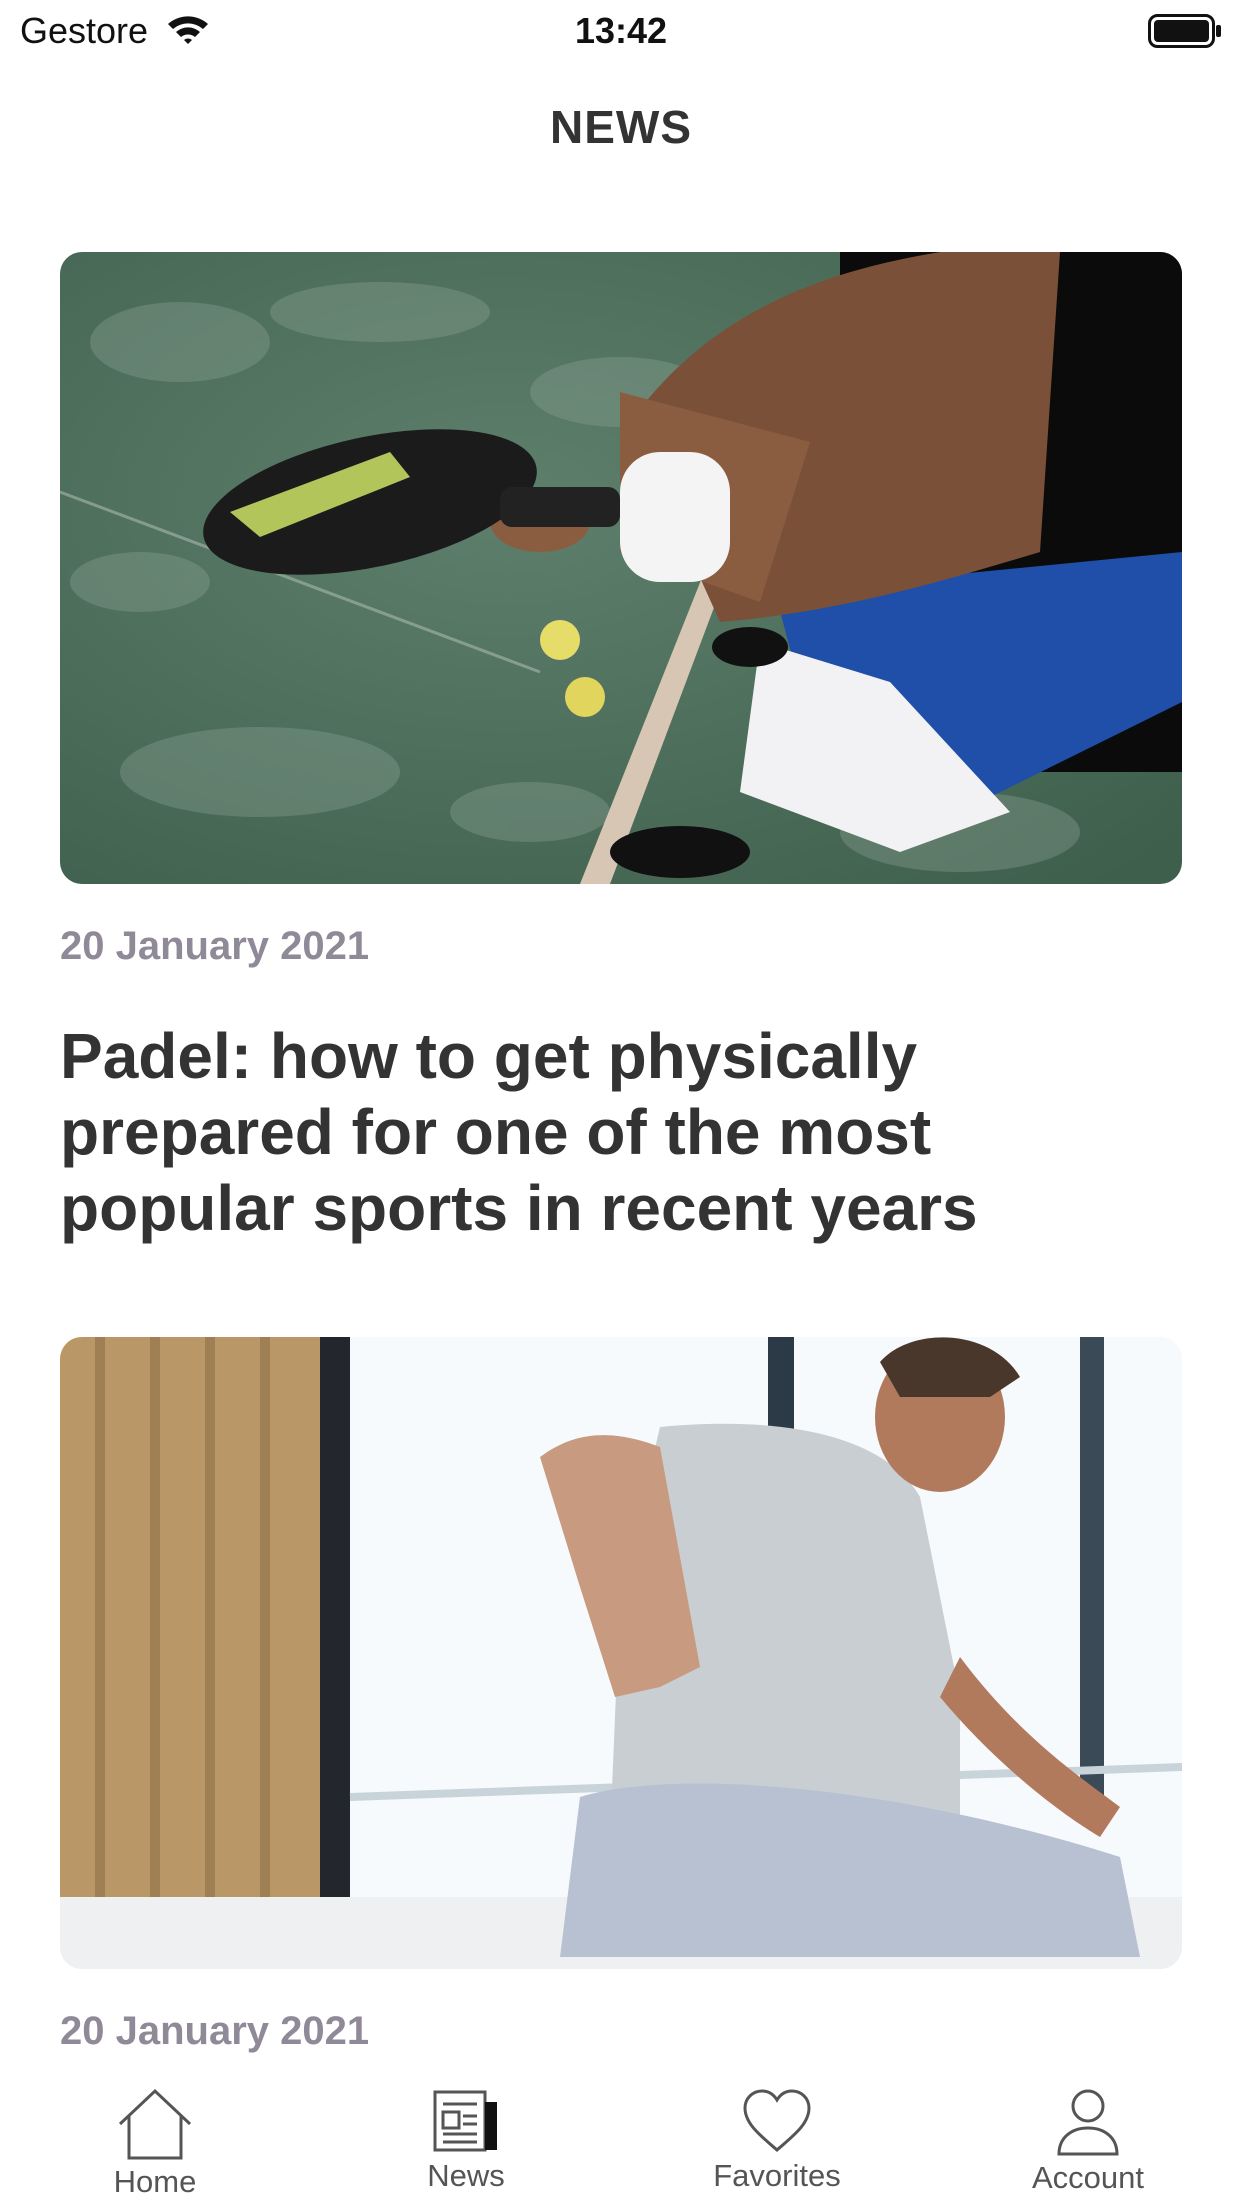 The width and height of the screenshot is (1242, 2208). Describe the element at coordinates (777, 2120) in the screenshot. I see `heart-icon` at that location.